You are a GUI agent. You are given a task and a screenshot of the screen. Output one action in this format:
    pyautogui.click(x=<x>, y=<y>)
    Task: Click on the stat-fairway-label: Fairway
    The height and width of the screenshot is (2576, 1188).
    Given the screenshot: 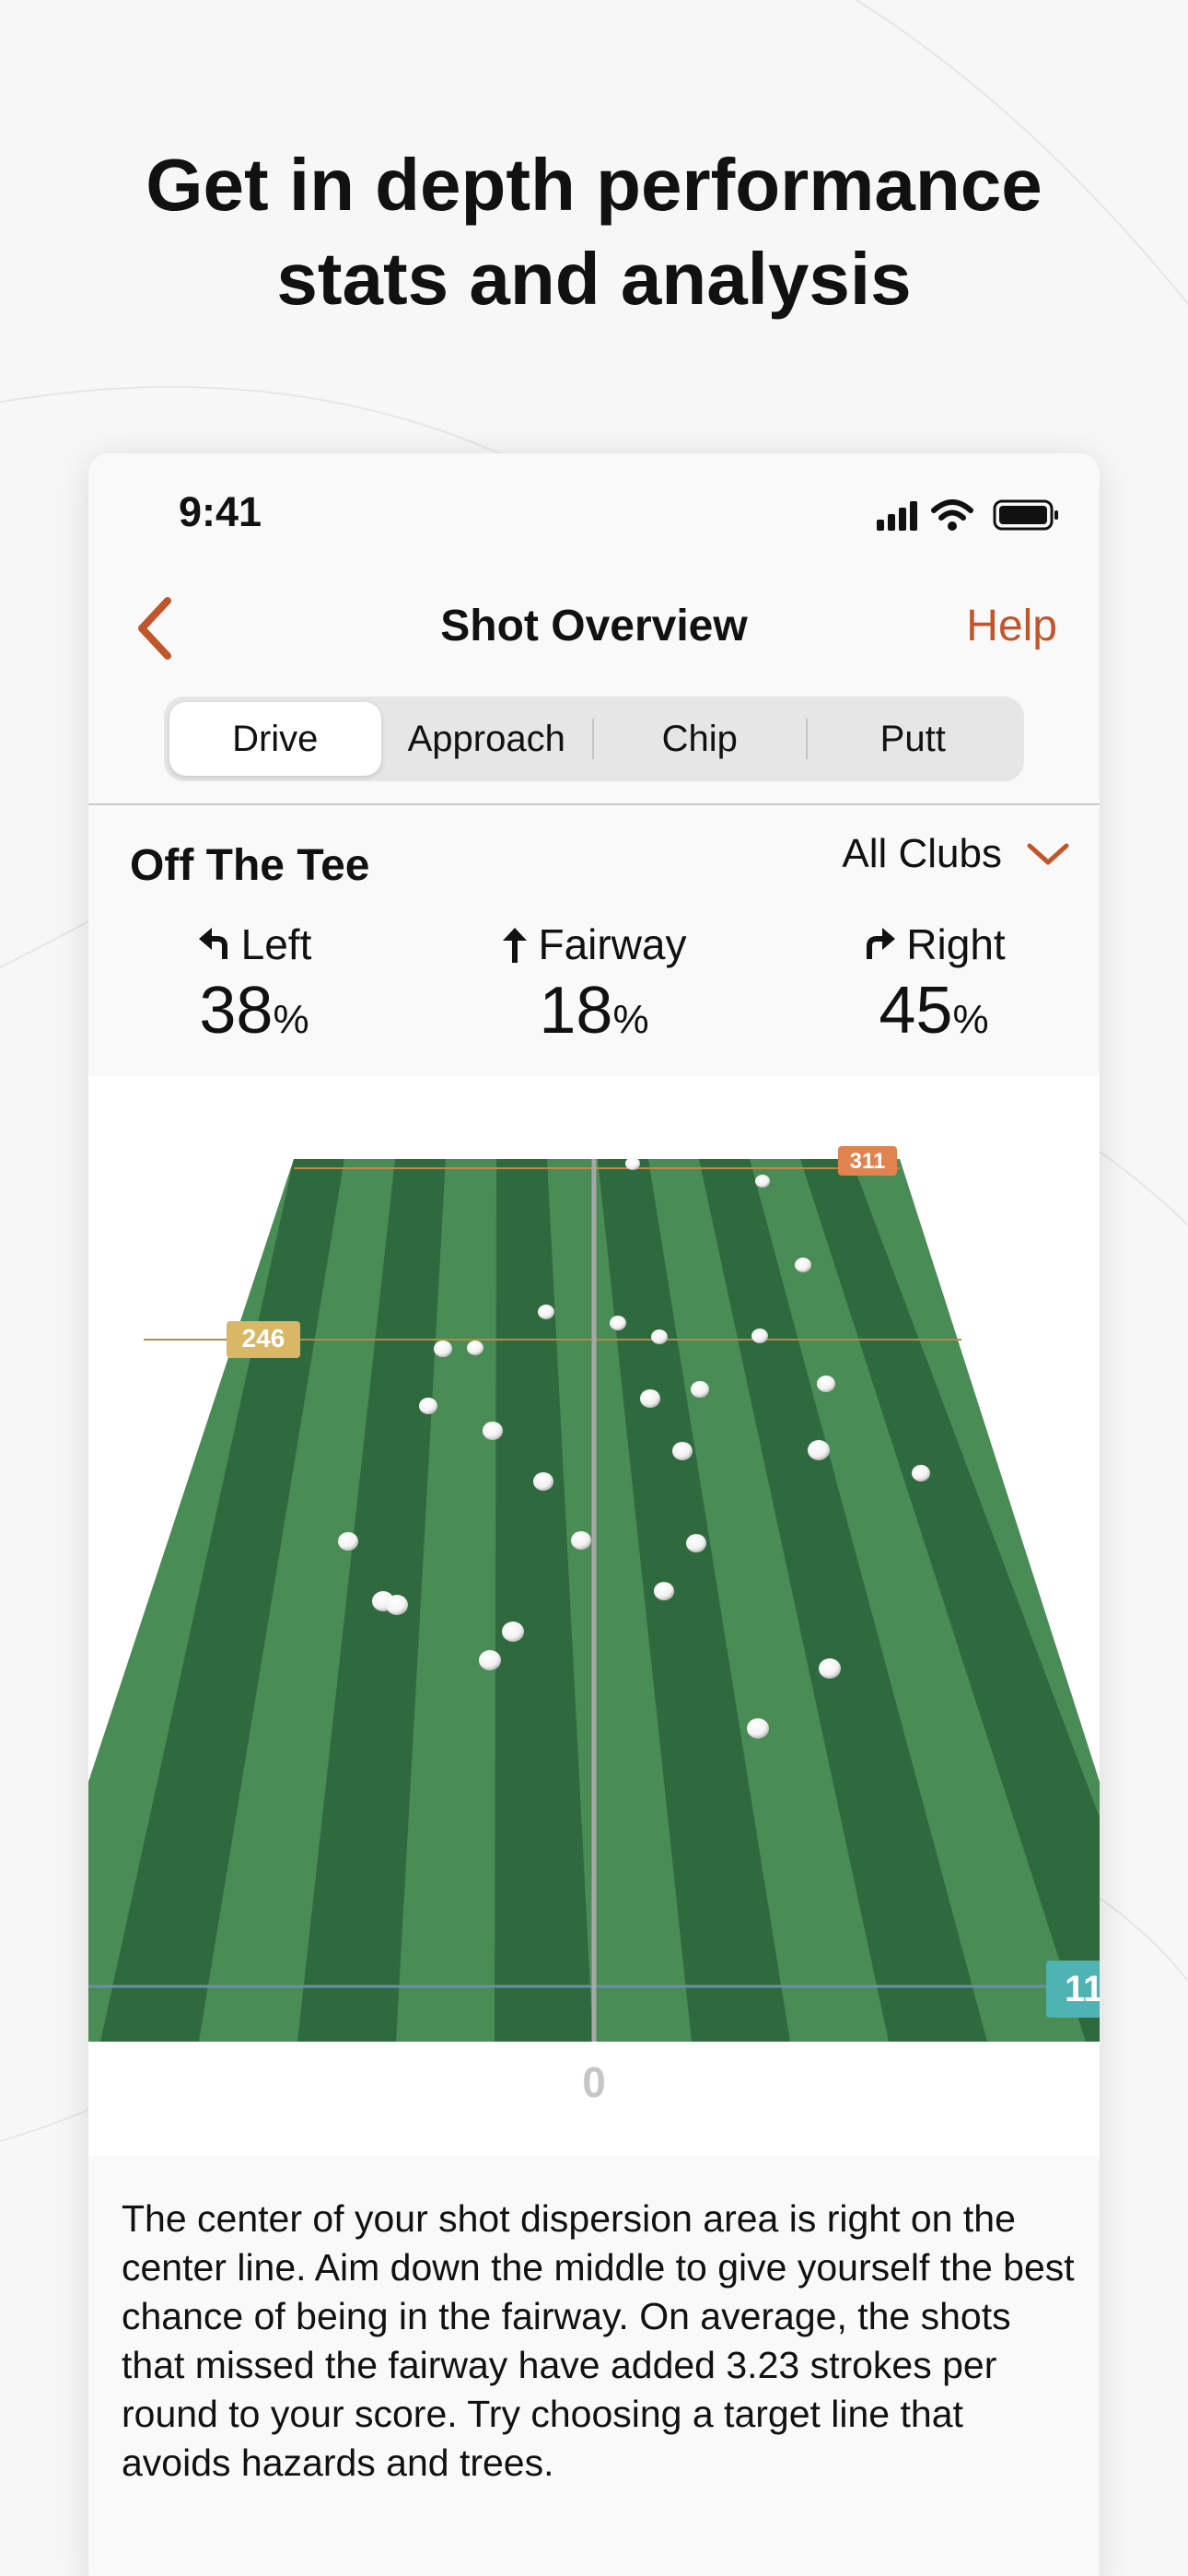 What is the action you would take?
    pyautogui.click(x=612, y=944)
    